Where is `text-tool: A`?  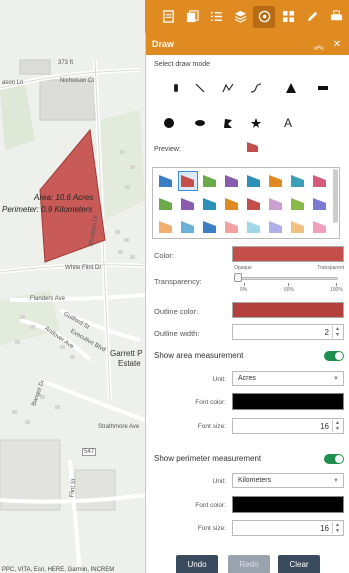 text-tool: A is located at coordinates (288, 123).